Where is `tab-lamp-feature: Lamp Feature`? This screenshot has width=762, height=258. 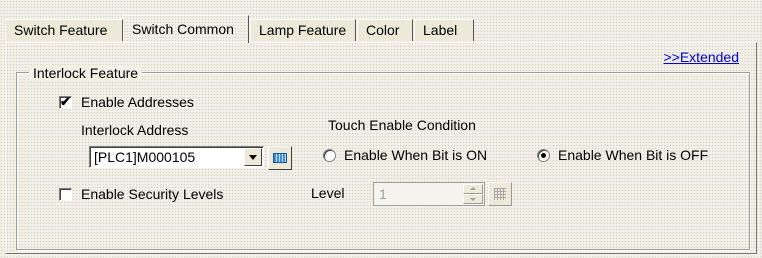 tab-lamp-feature: Lamp Feature is located at coordinates (303, 30).